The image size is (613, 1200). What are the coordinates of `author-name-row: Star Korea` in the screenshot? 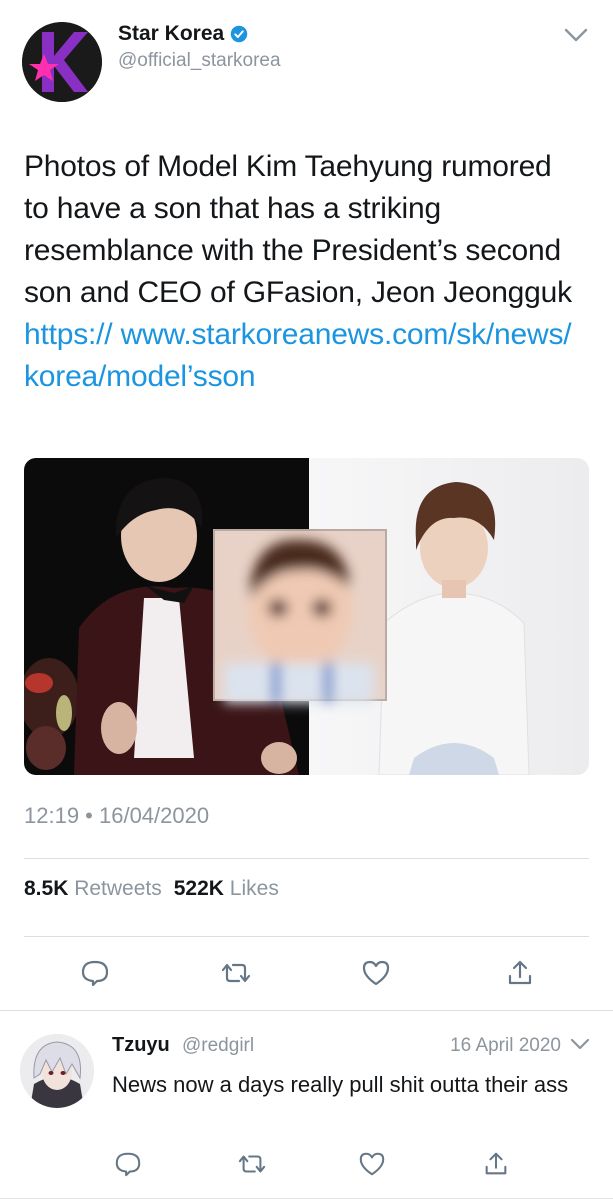 It's located at (183, 34).